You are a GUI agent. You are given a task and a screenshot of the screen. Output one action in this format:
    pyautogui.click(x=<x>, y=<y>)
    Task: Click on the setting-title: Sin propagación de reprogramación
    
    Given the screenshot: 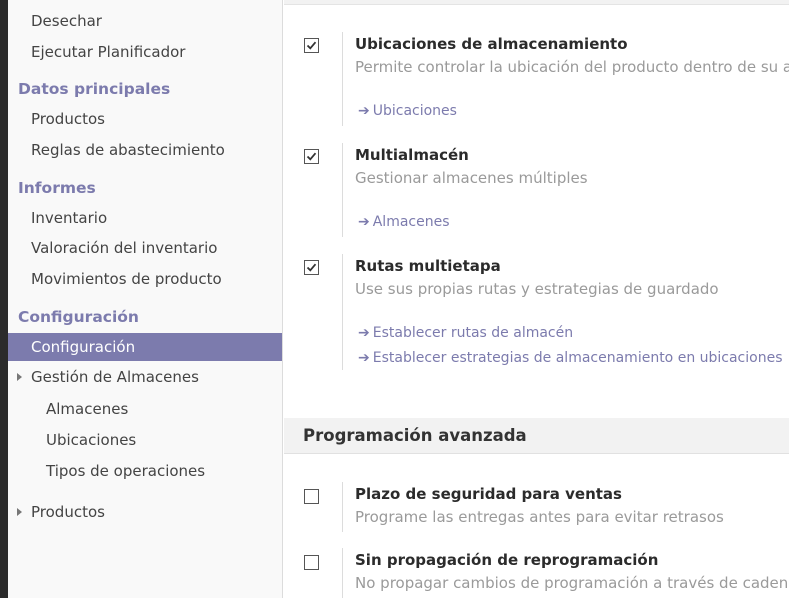 What is the action you would take?
    pyautogui.click(x=507, y=560)
    